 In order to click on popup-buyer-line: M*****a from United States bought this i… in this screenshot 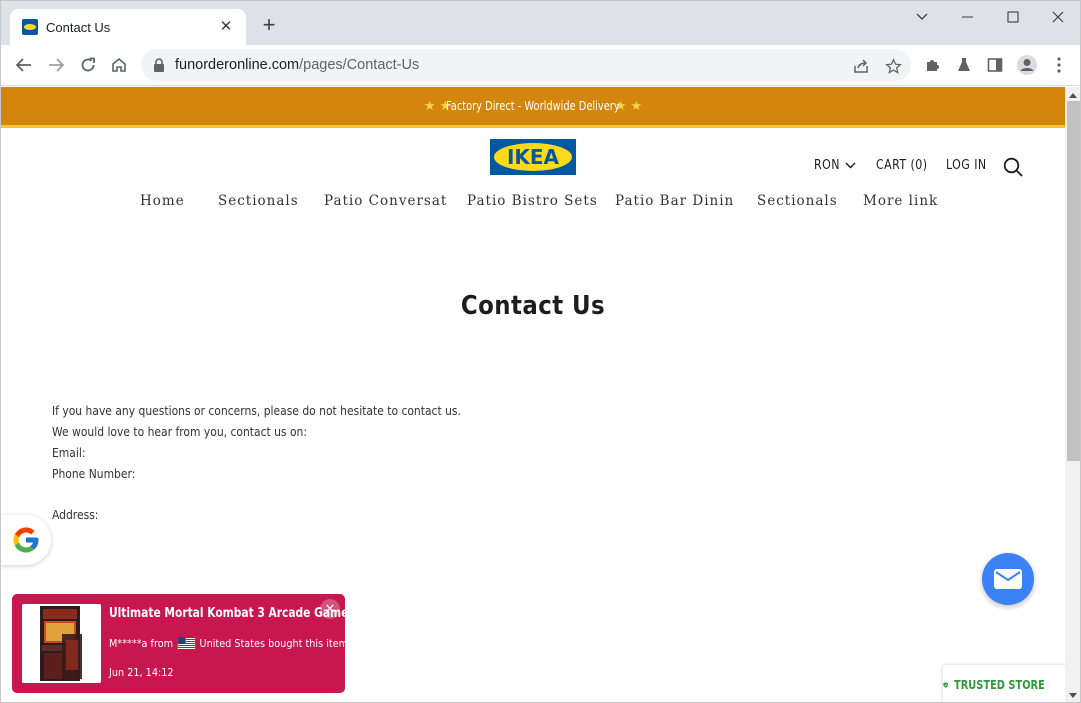, I will do `click(228, 643)`.